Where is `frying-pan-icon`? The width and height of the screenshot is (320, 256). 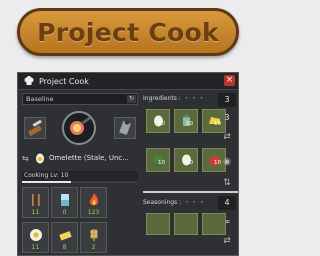 frying-pan-icon is located at coordinates (79, 128).